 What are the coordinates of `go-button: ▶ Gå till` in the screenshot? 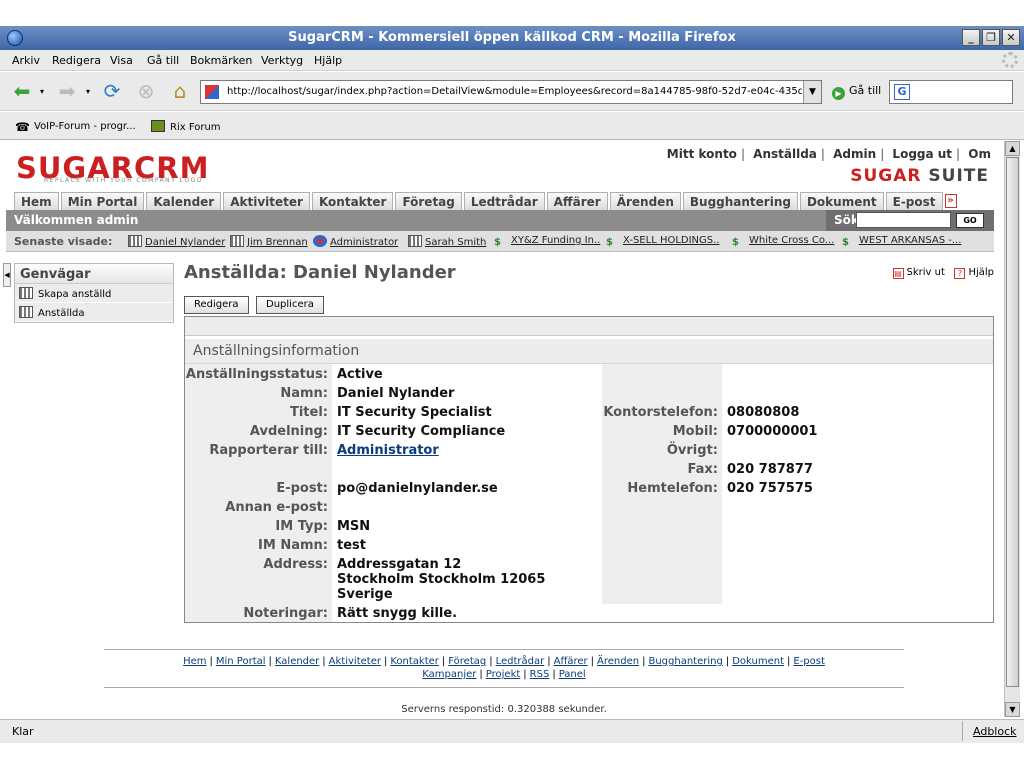 It's located at (856, 92).